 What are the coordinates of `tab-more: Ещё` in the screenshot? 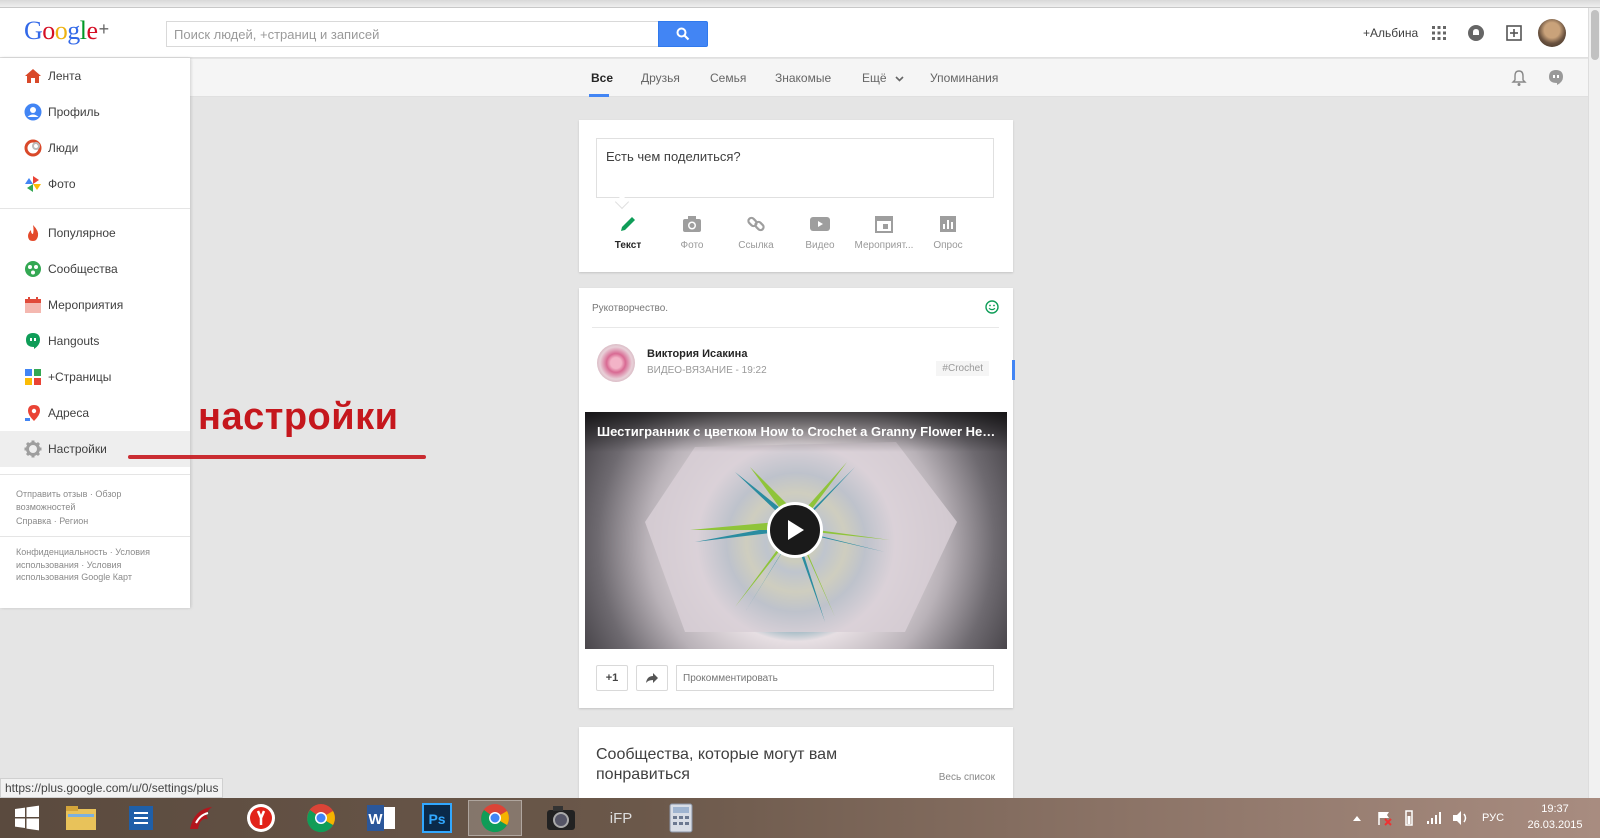 It's located at (883, 78).